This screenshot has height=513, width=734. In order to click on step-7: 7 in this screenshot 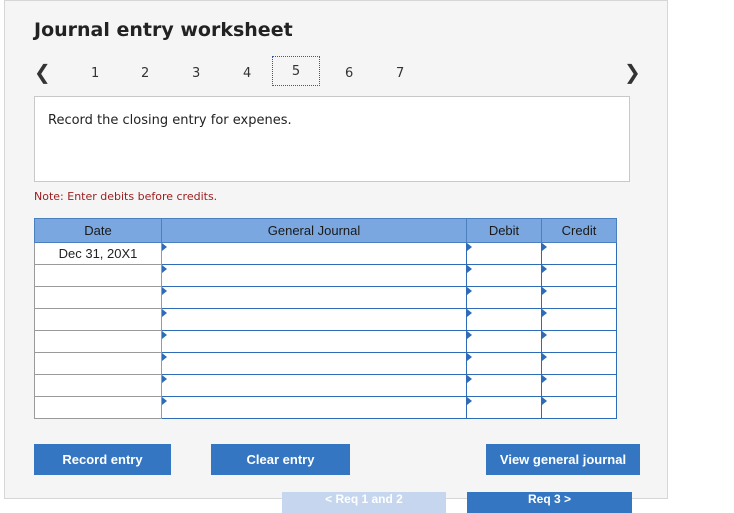, I will do `click(400, 73)`.